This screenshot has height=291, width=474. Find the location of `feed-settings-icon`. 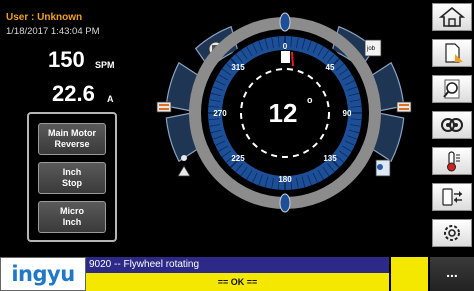

feed-settings-icon is located at coordinates (404, 107).